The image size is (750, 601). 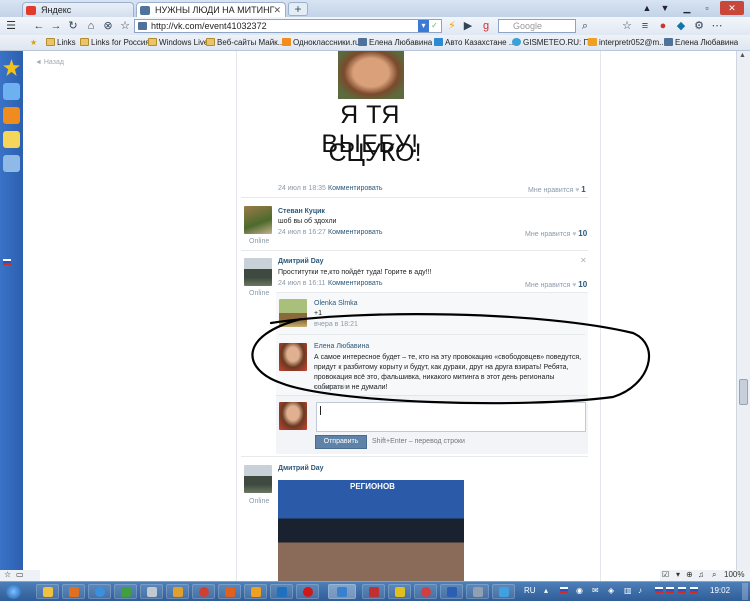 I want to click on scroll-up-icon: ▲, so click(x=742, y=55).